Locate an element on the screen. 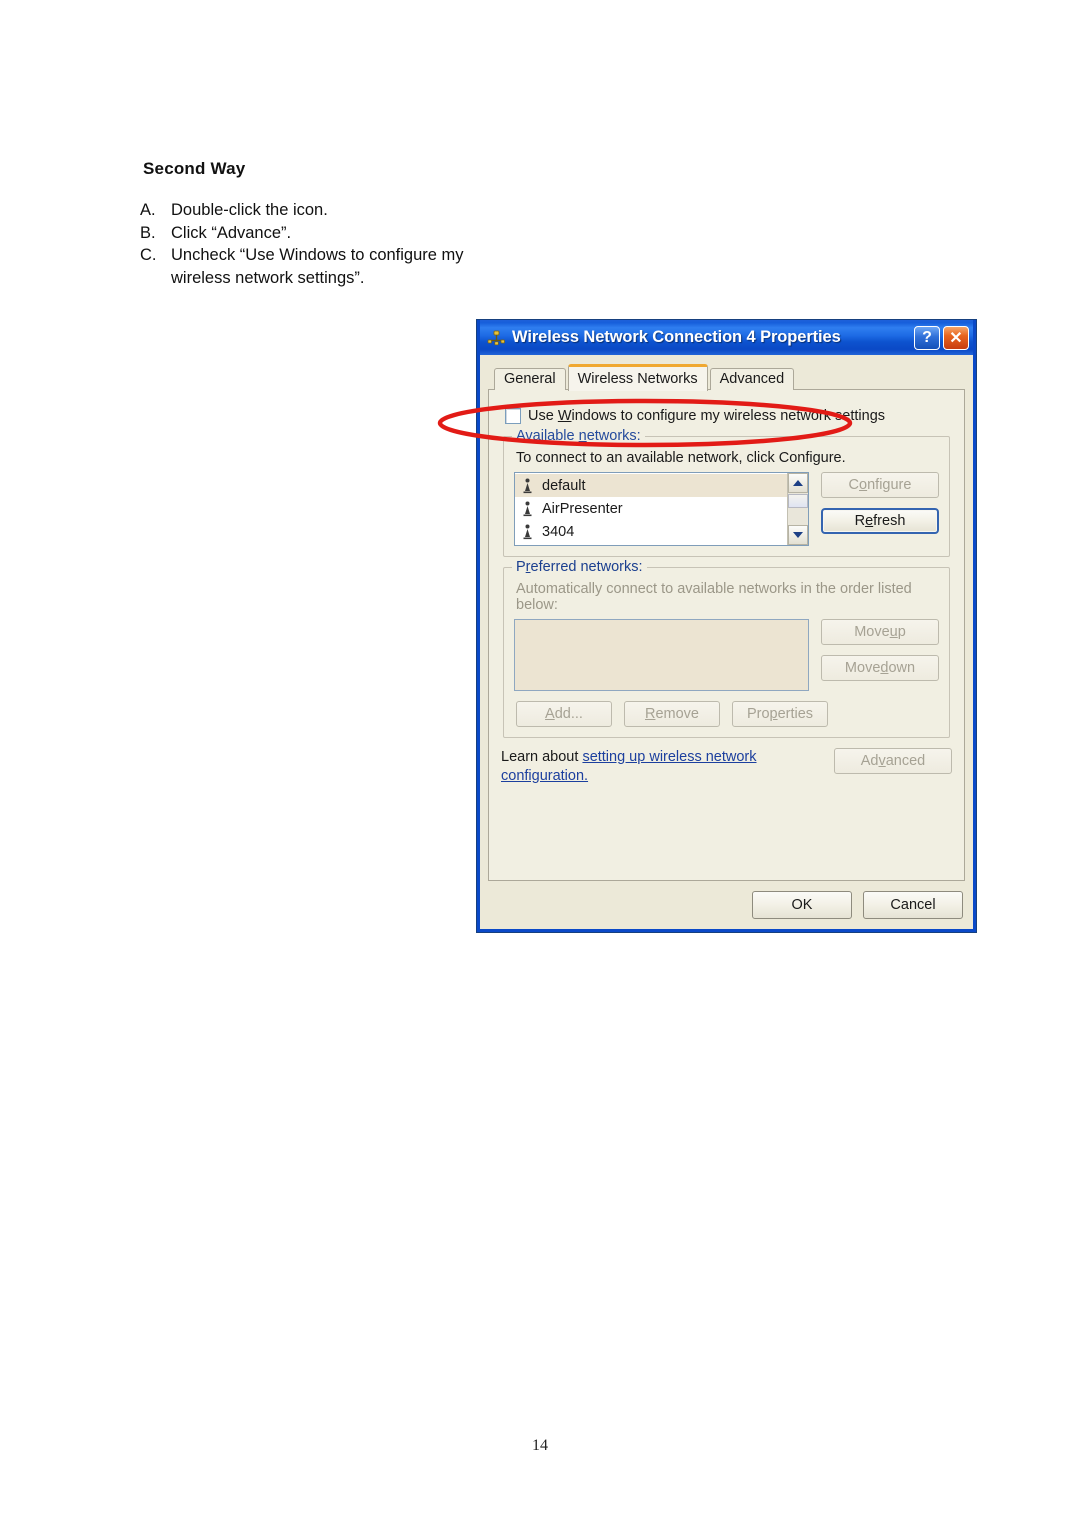 The image size is (1080, 1527). remove-button: Remove is located at coordinates (672, 714).